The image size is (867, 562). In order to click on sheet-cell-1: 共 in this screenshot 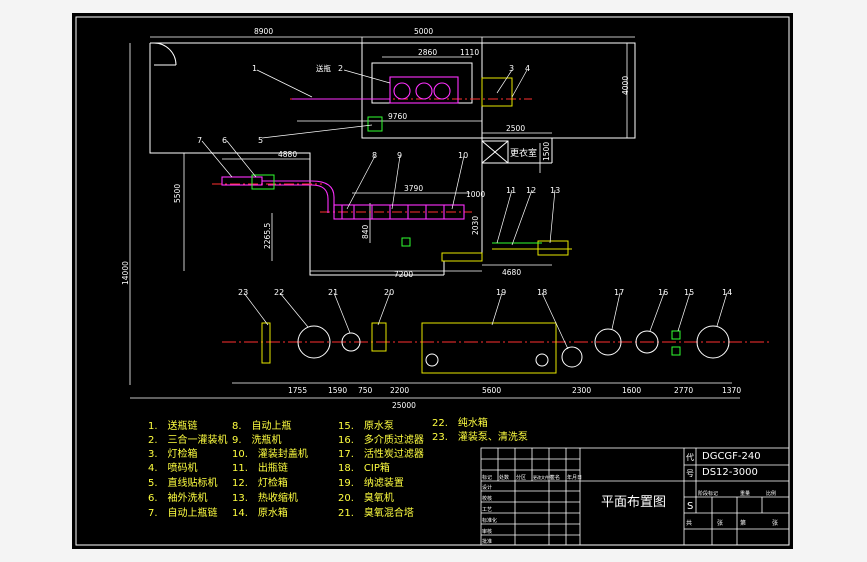, I will do `click(689, 523)`.